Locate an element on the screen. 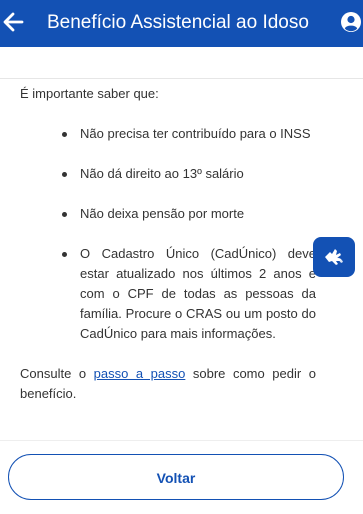 Image resolution: width=363 pixels, height=514 pixels. intro-text: É importante saber que: is located at coordinates (89, 93).